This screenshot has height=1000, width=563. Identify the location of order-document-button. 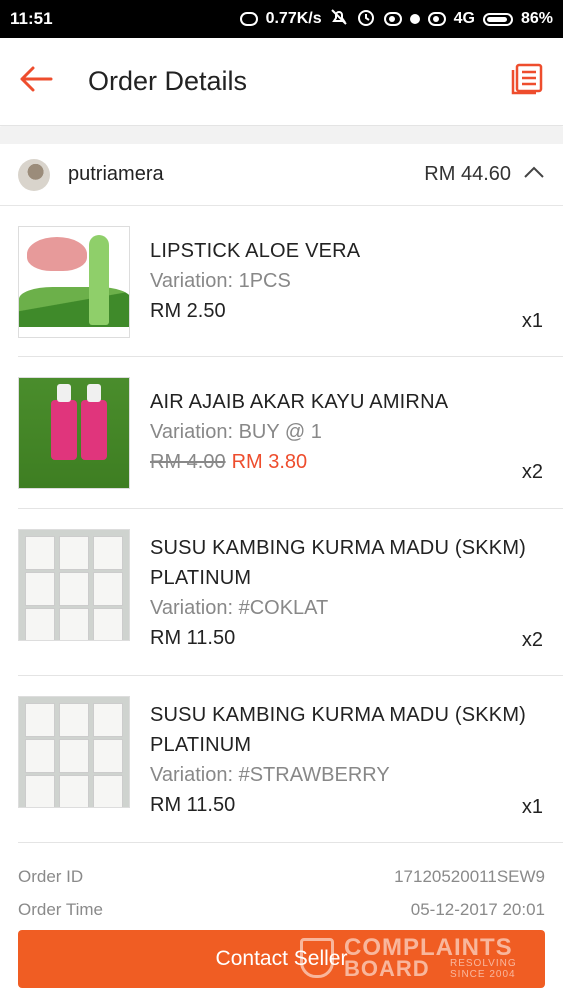
(527, 82).